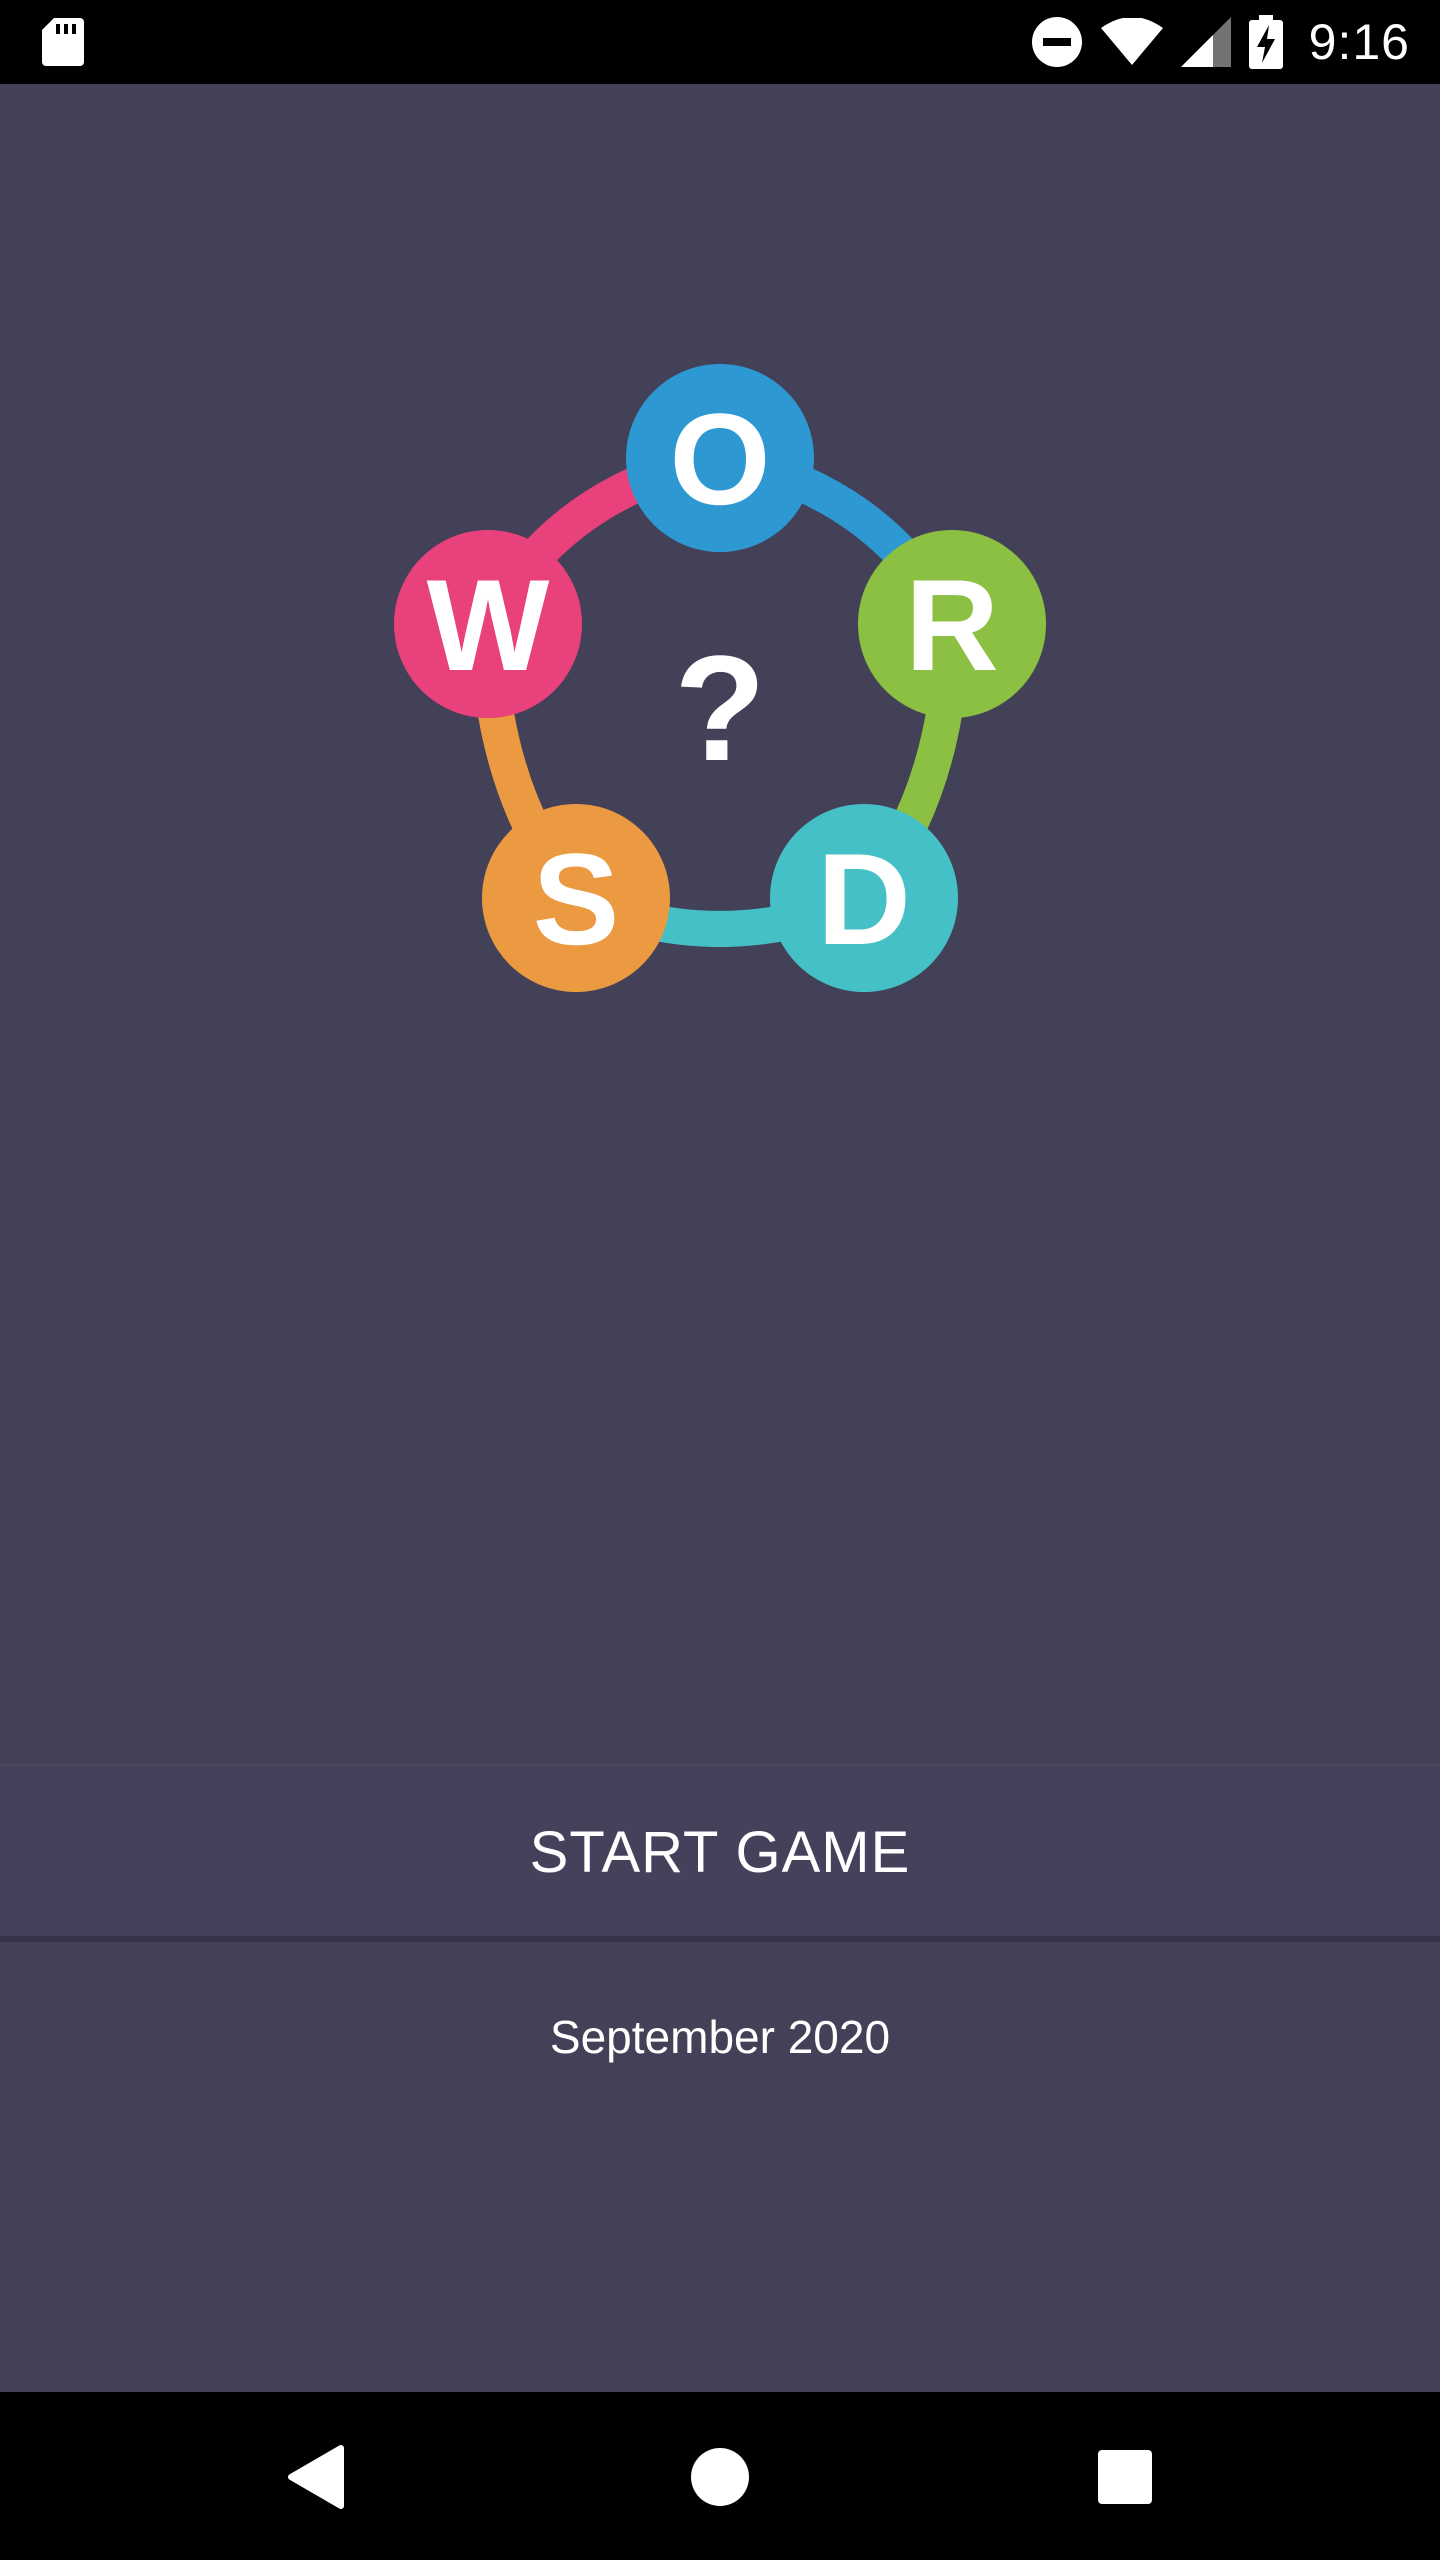 The image size is (1440, 2560). Describe the element at coordinates (488, 625) in the screenshot. I see `logo-letter-w: W` at that location.